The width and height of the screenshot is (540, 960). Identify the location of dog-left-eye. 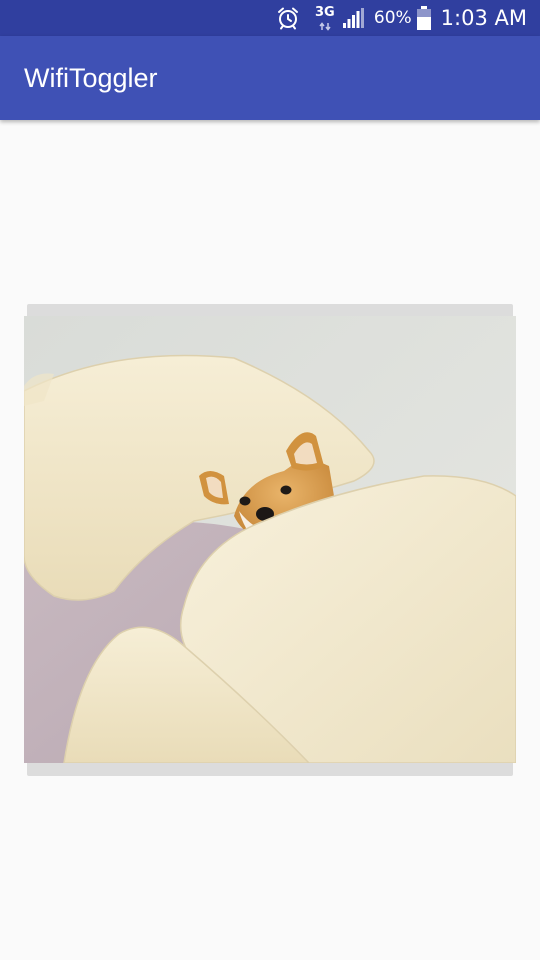
(245, 501).